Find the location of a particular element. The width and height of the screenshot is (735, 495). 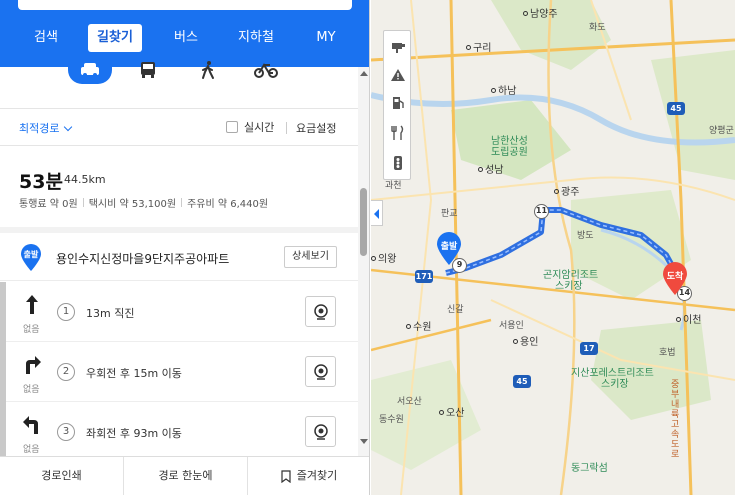

cctv-icon is located at coordinates (398, 48).